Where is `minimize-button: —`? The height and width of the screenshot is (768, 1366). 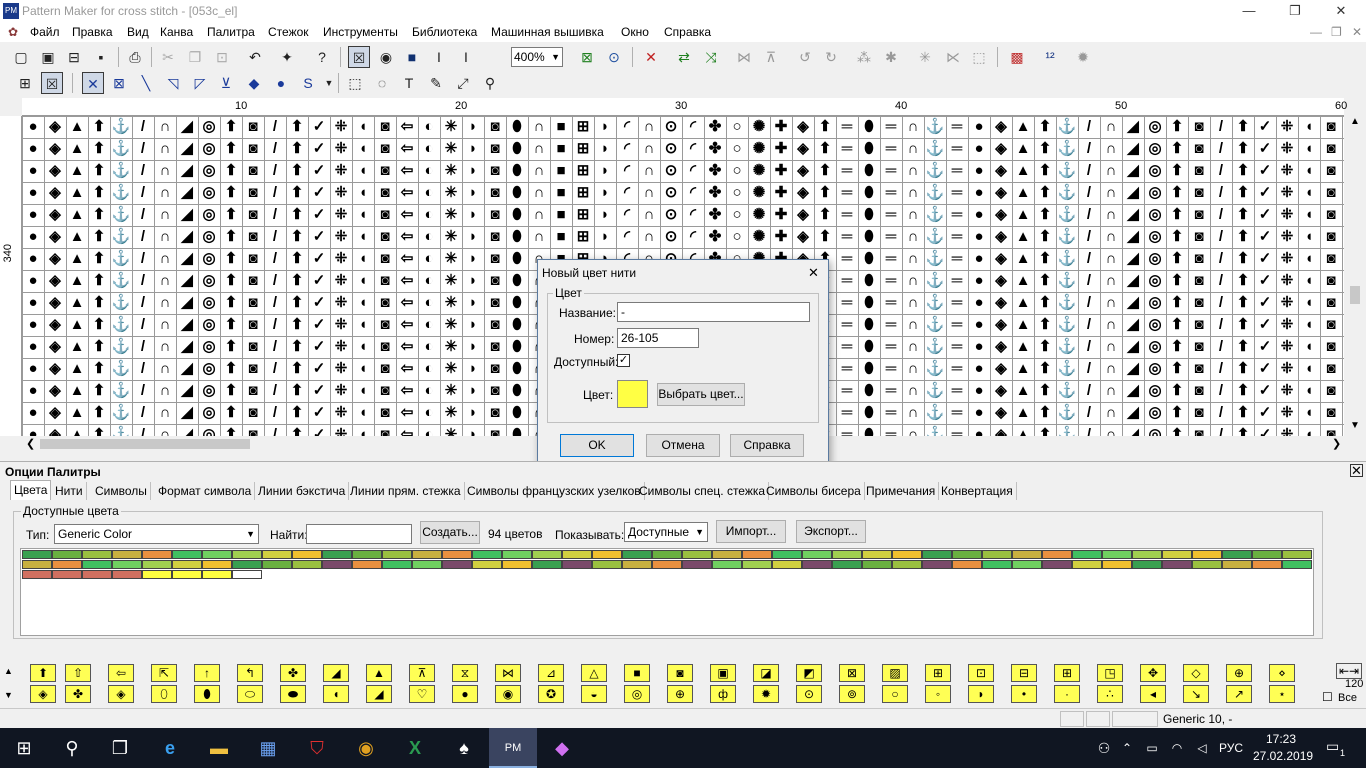
minimize-button: — is located at coordinates (1249, 11).